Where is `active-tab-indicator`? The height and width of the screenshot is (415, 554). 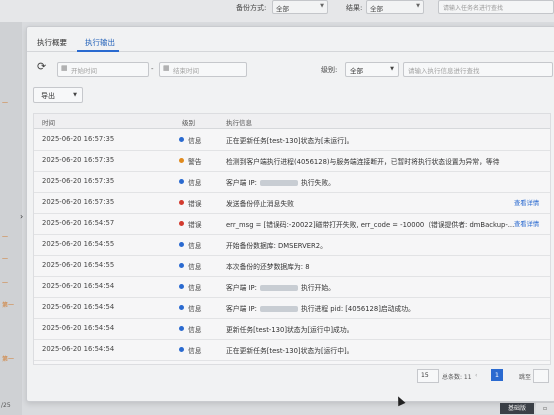 active-tab-indicator is located at coordinates (98, 51).